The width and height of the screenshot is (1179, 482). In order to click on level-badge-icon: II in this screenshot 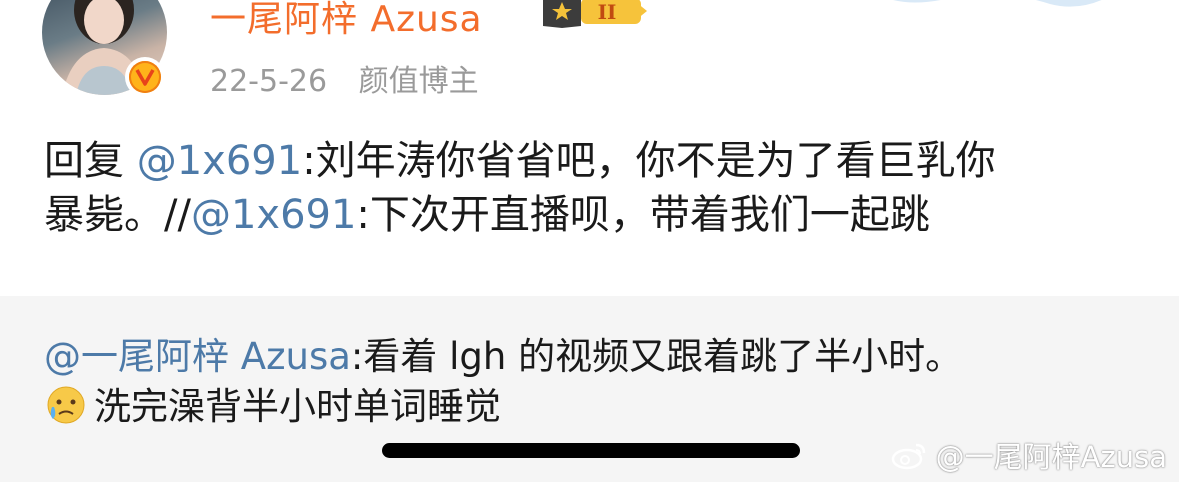, I will do `click(595, 14)`.